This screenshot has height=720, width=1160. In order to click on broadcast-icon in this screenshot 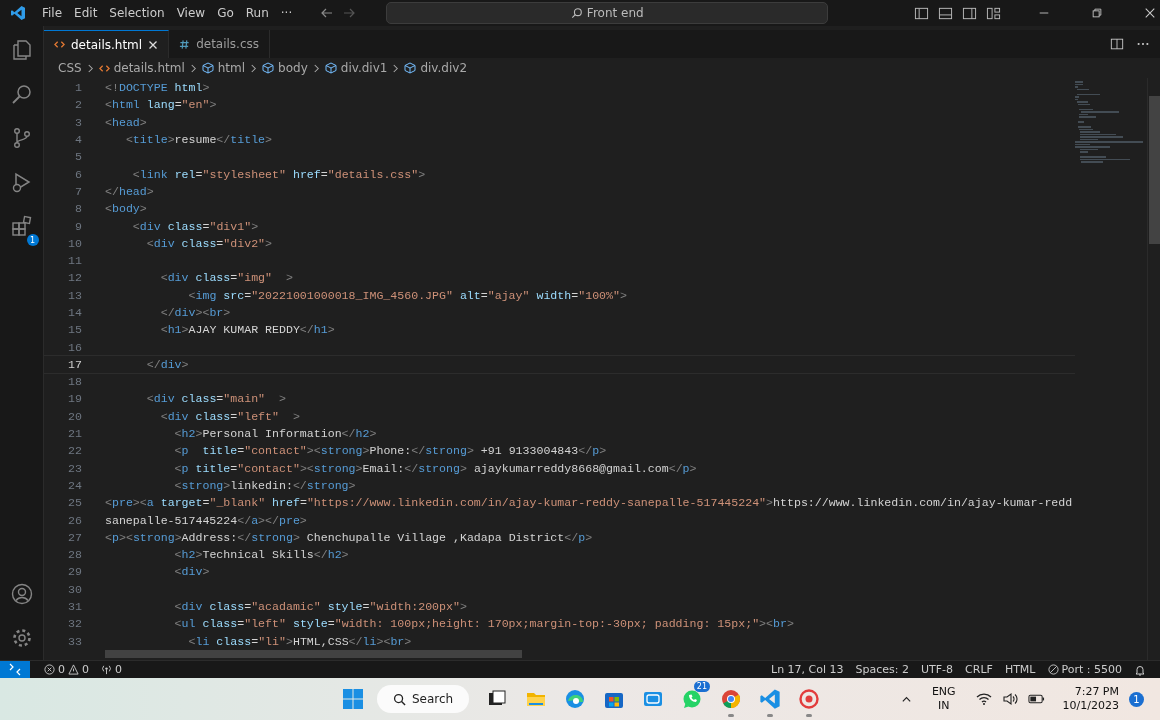, I will do `click(106, 669)`.